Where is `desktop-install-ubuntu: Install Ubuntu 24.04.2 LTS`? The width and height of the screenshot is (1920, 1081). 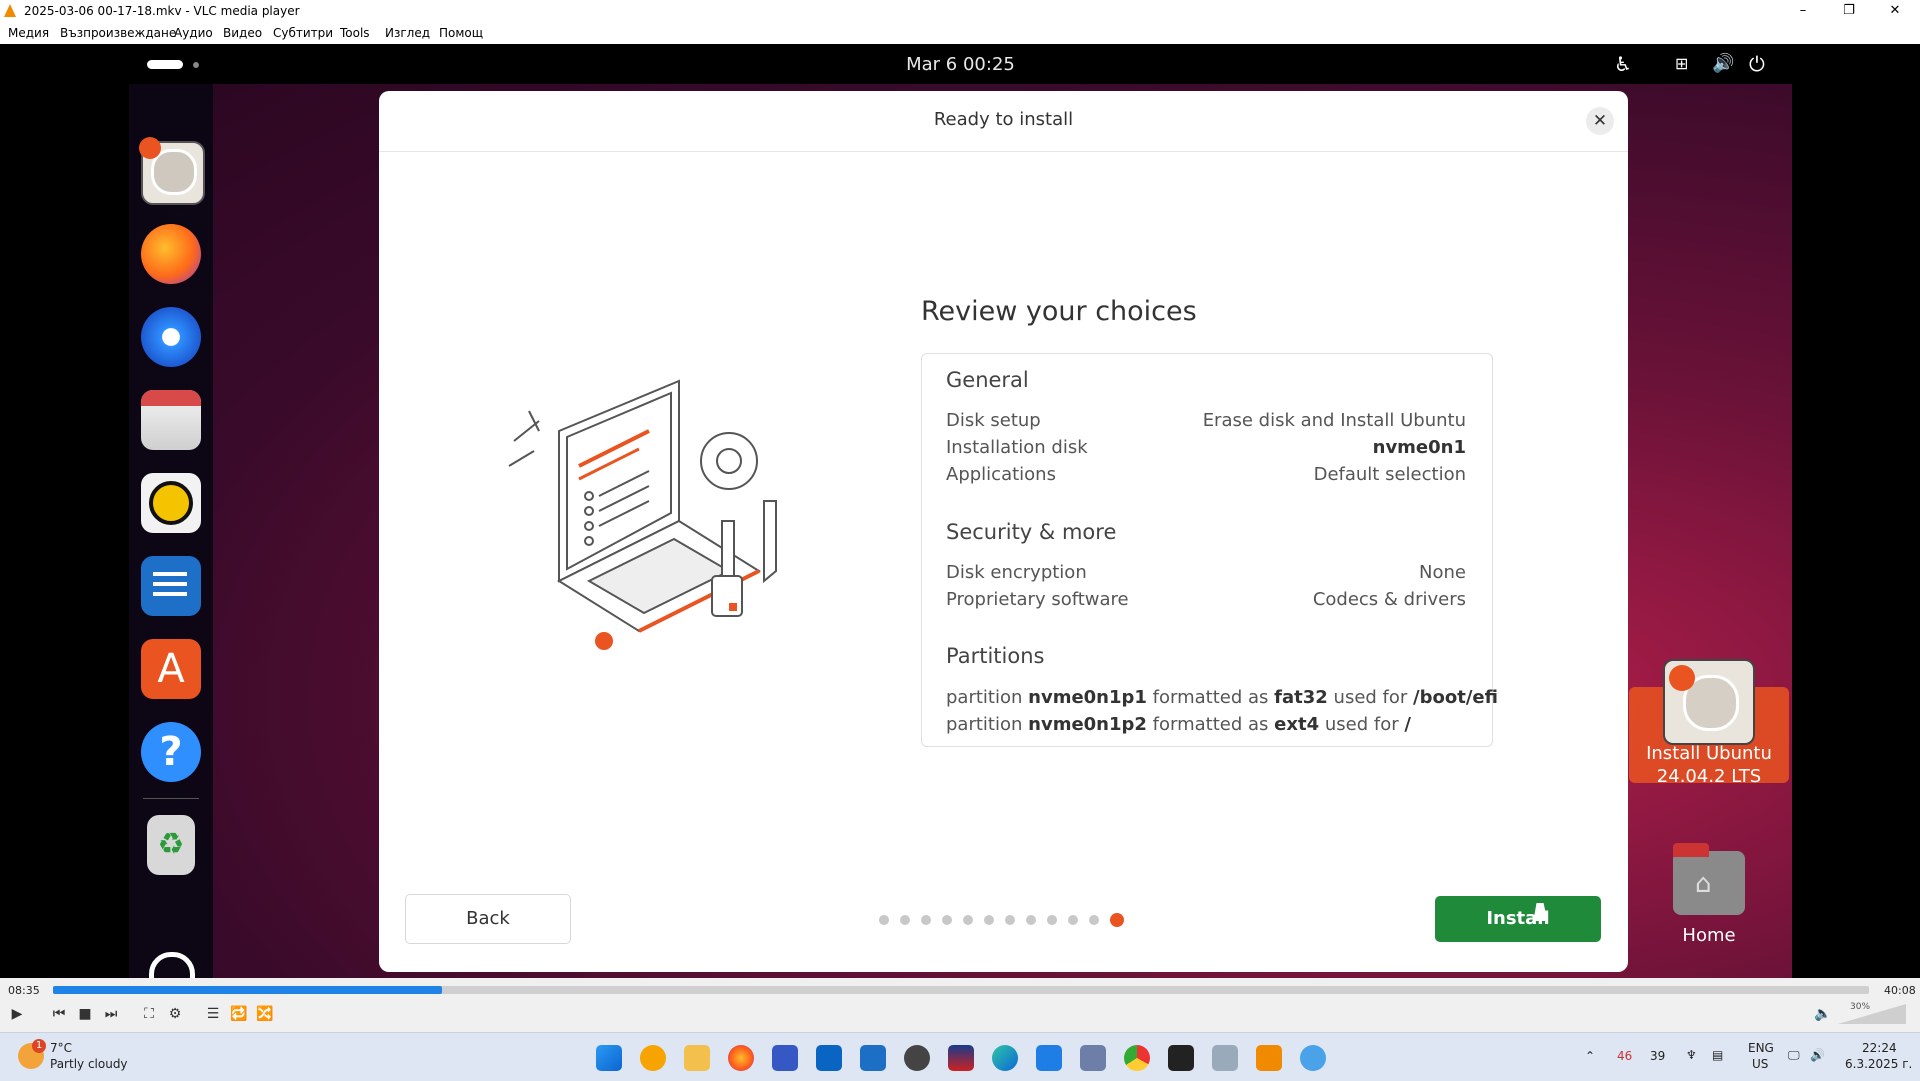 desktop-install-ubuntu: Install Ubuntu 24.04.2 LTS is located at coordinates (1709, 723).